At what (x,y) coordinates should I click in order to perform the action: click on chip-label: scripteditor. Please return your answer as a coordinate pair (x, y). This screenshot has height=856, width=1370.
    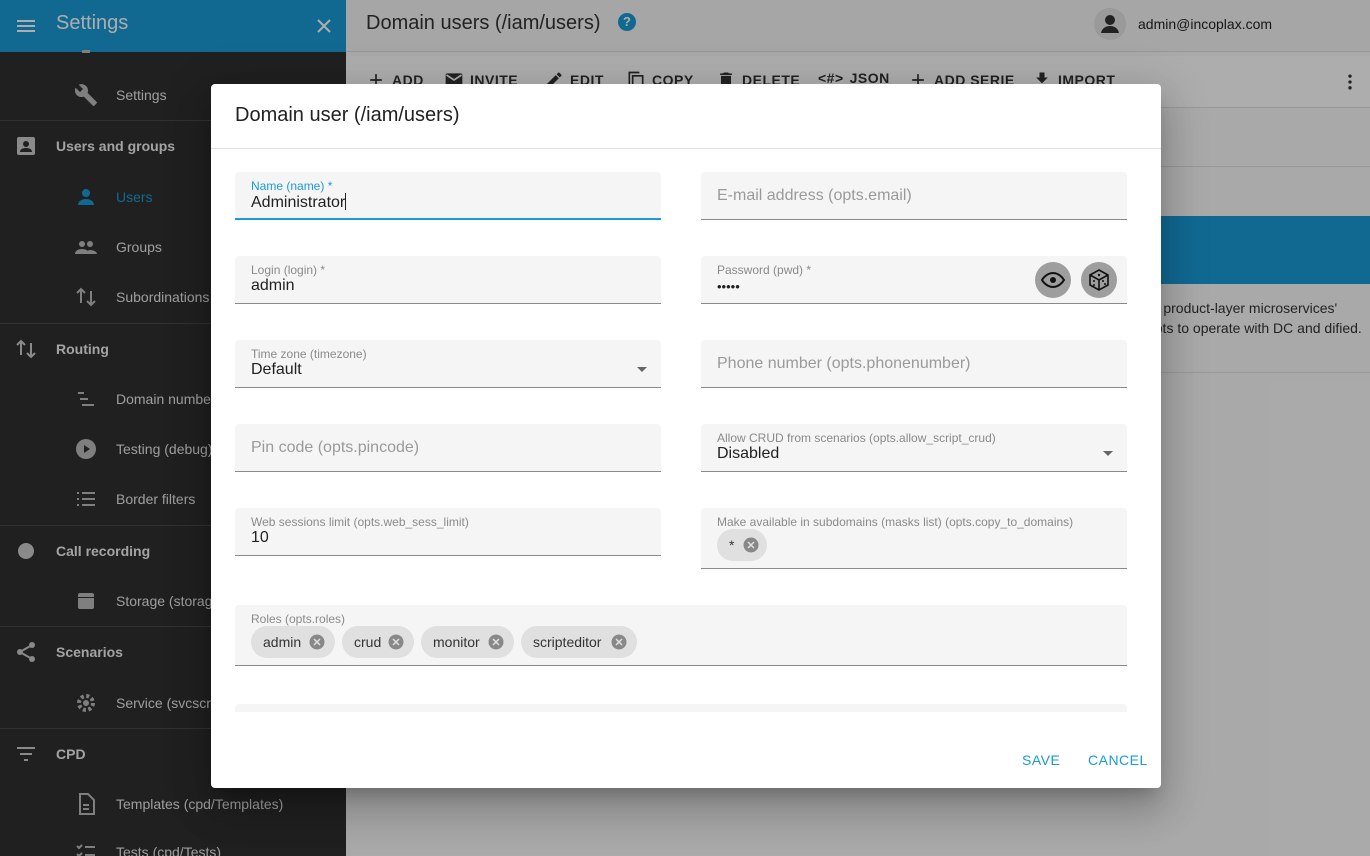
    Looking at the image, I should click on (567, 642).